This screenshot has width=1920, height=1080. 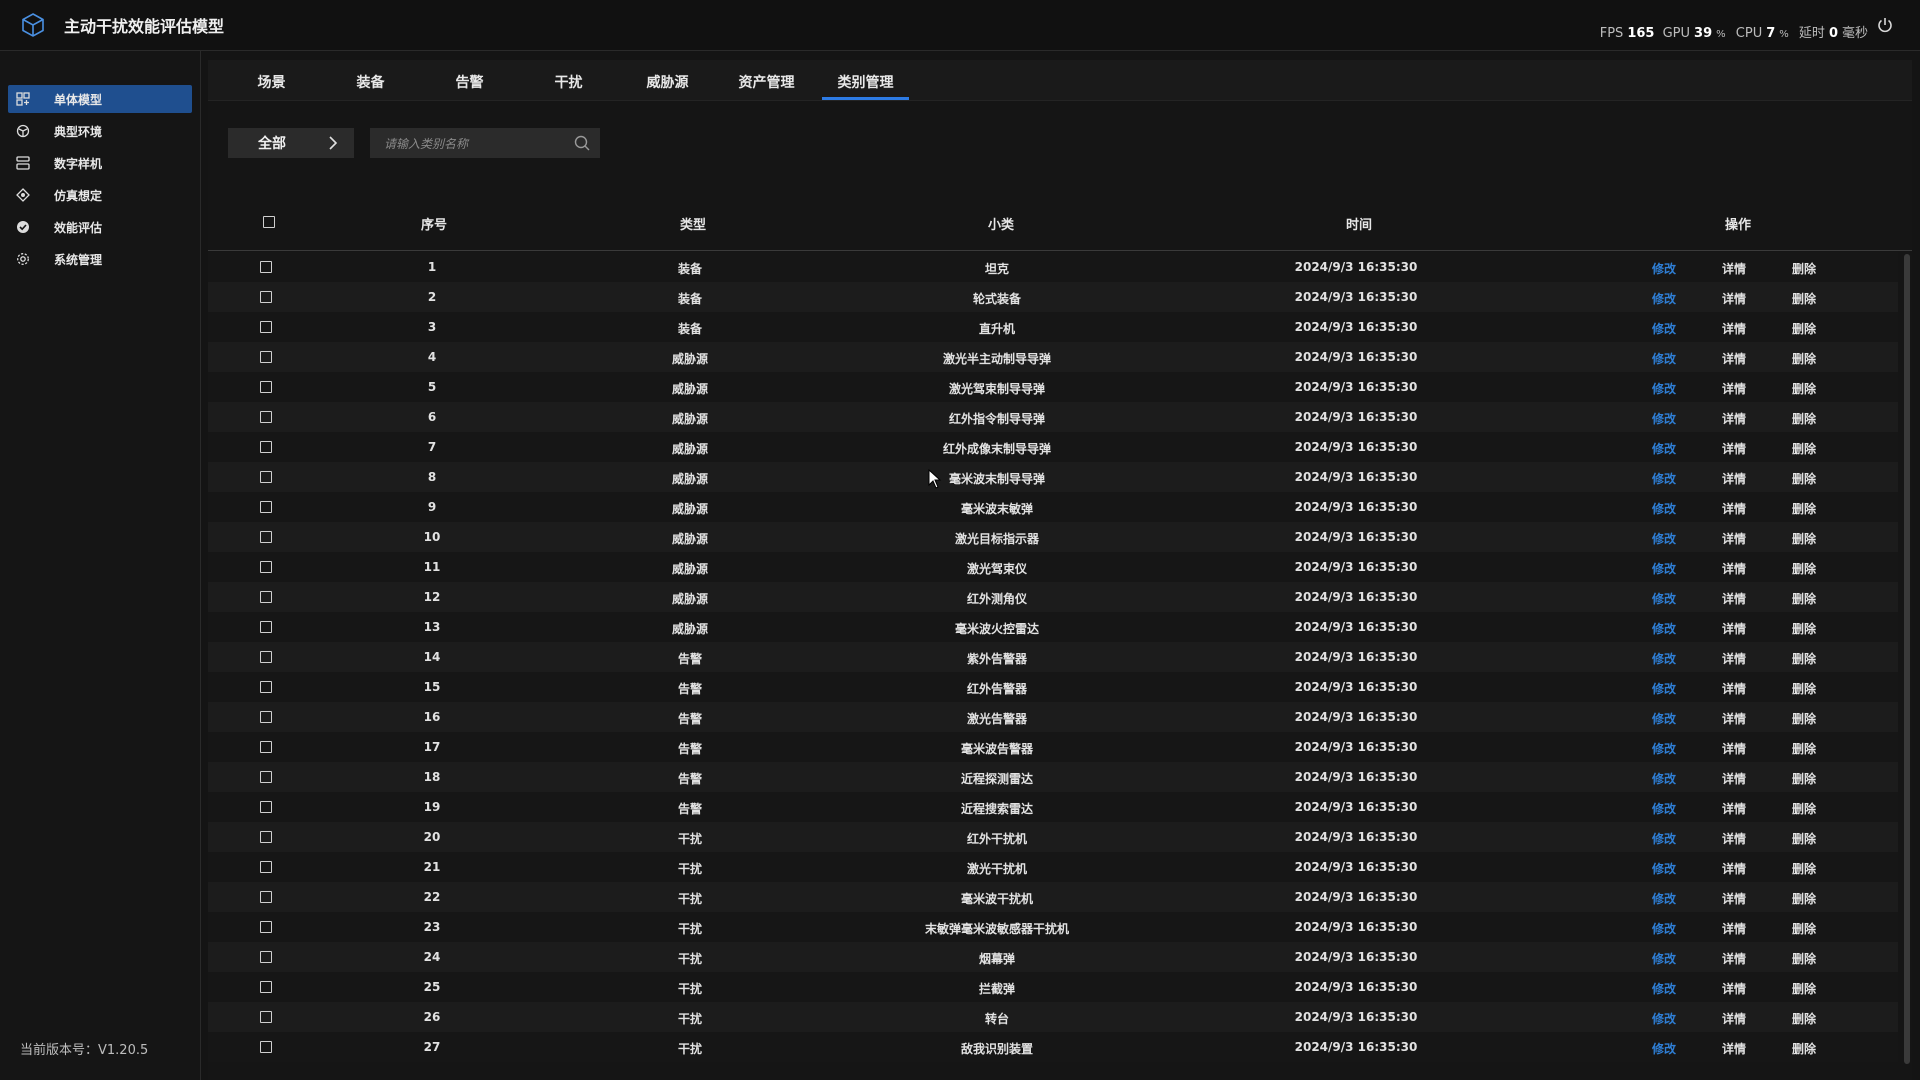 What do you see at coordinates (100, 99) in the screenshot?
I see `sidebar-item-1: 单体模型` at bounding box center [100, 99].